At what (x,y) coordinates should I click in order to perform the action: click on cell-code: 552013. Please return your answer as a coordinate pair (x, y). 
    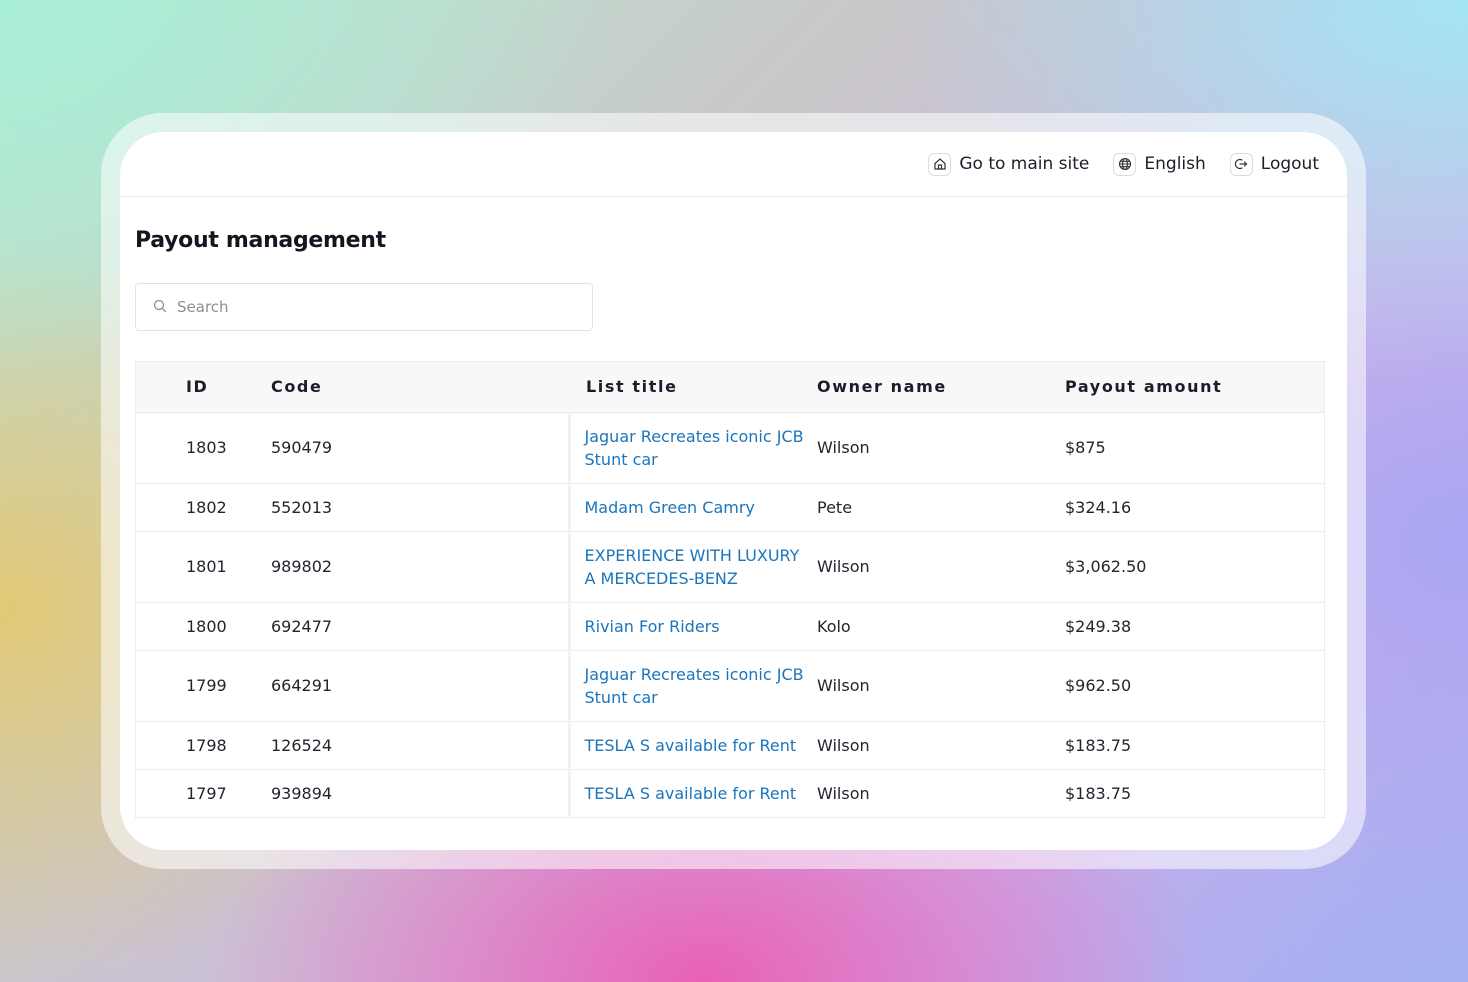
    Looking at the image, I should click on (420, 507).